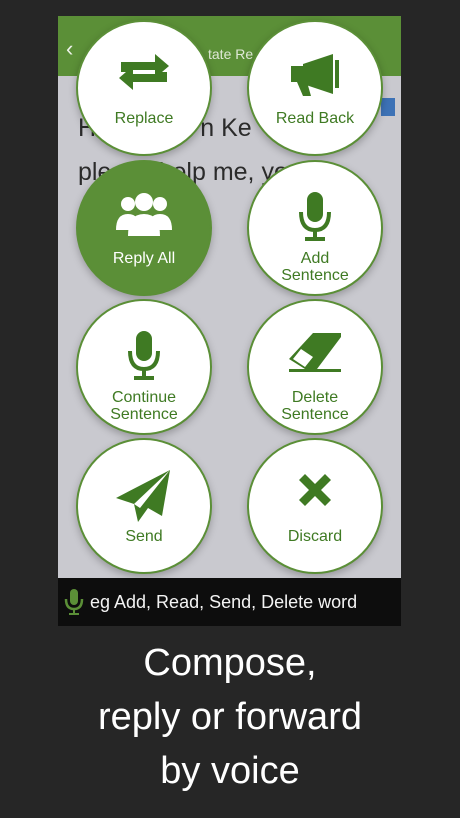 Image resolution: width=460 pixels, height=818 pixels. What do you see at coordinates (315, 414) in the screenshot?
I see `delete-sentence-label-line2: Sentence` at bounding box center [315, 414].